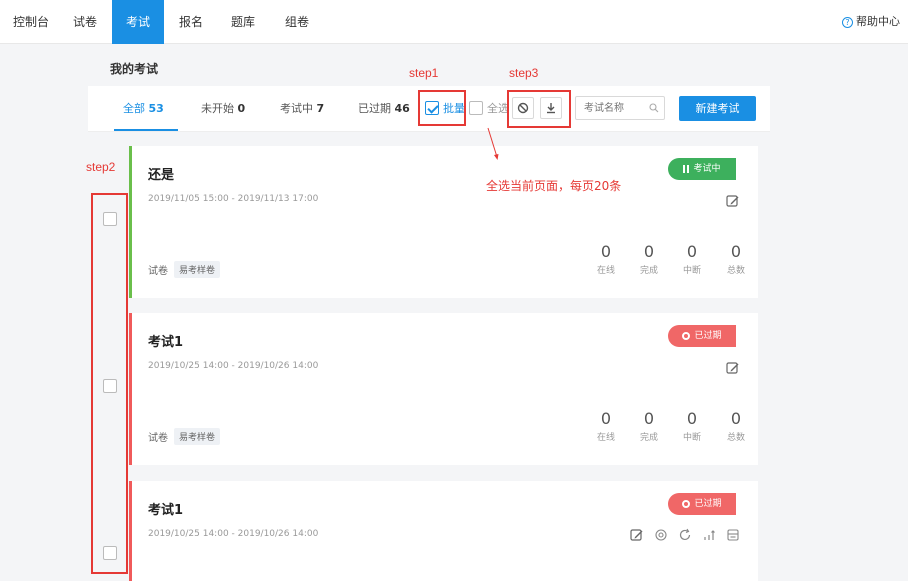  Describe the element at coordinates (134, 108) in the screenshot. I see `tab-all-label: 全部` at that location.